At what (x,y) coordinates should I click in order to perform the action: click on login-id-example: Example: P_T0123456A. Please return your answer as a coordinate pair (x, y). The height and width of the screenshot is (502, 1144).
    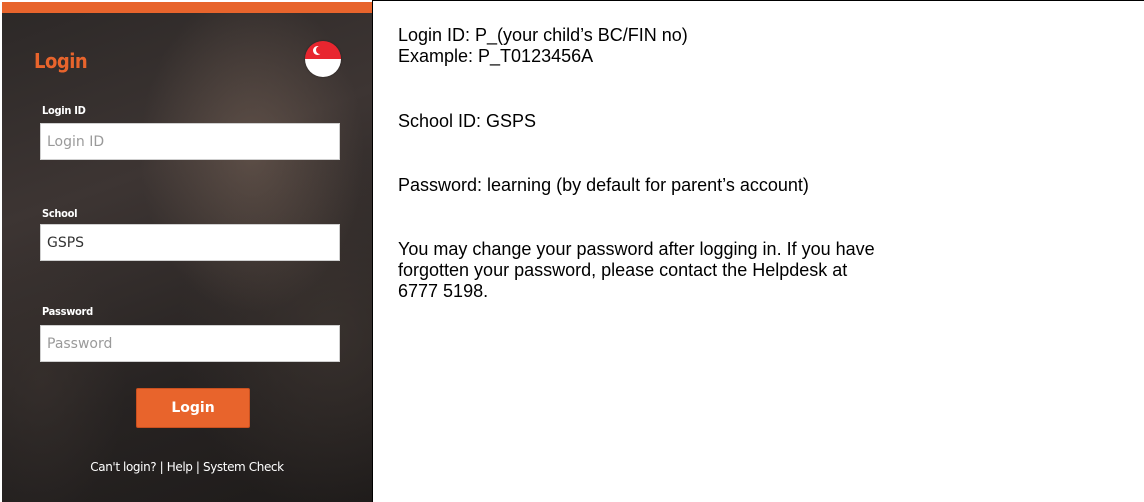
    Looking at the image, I should click on (496, 56).